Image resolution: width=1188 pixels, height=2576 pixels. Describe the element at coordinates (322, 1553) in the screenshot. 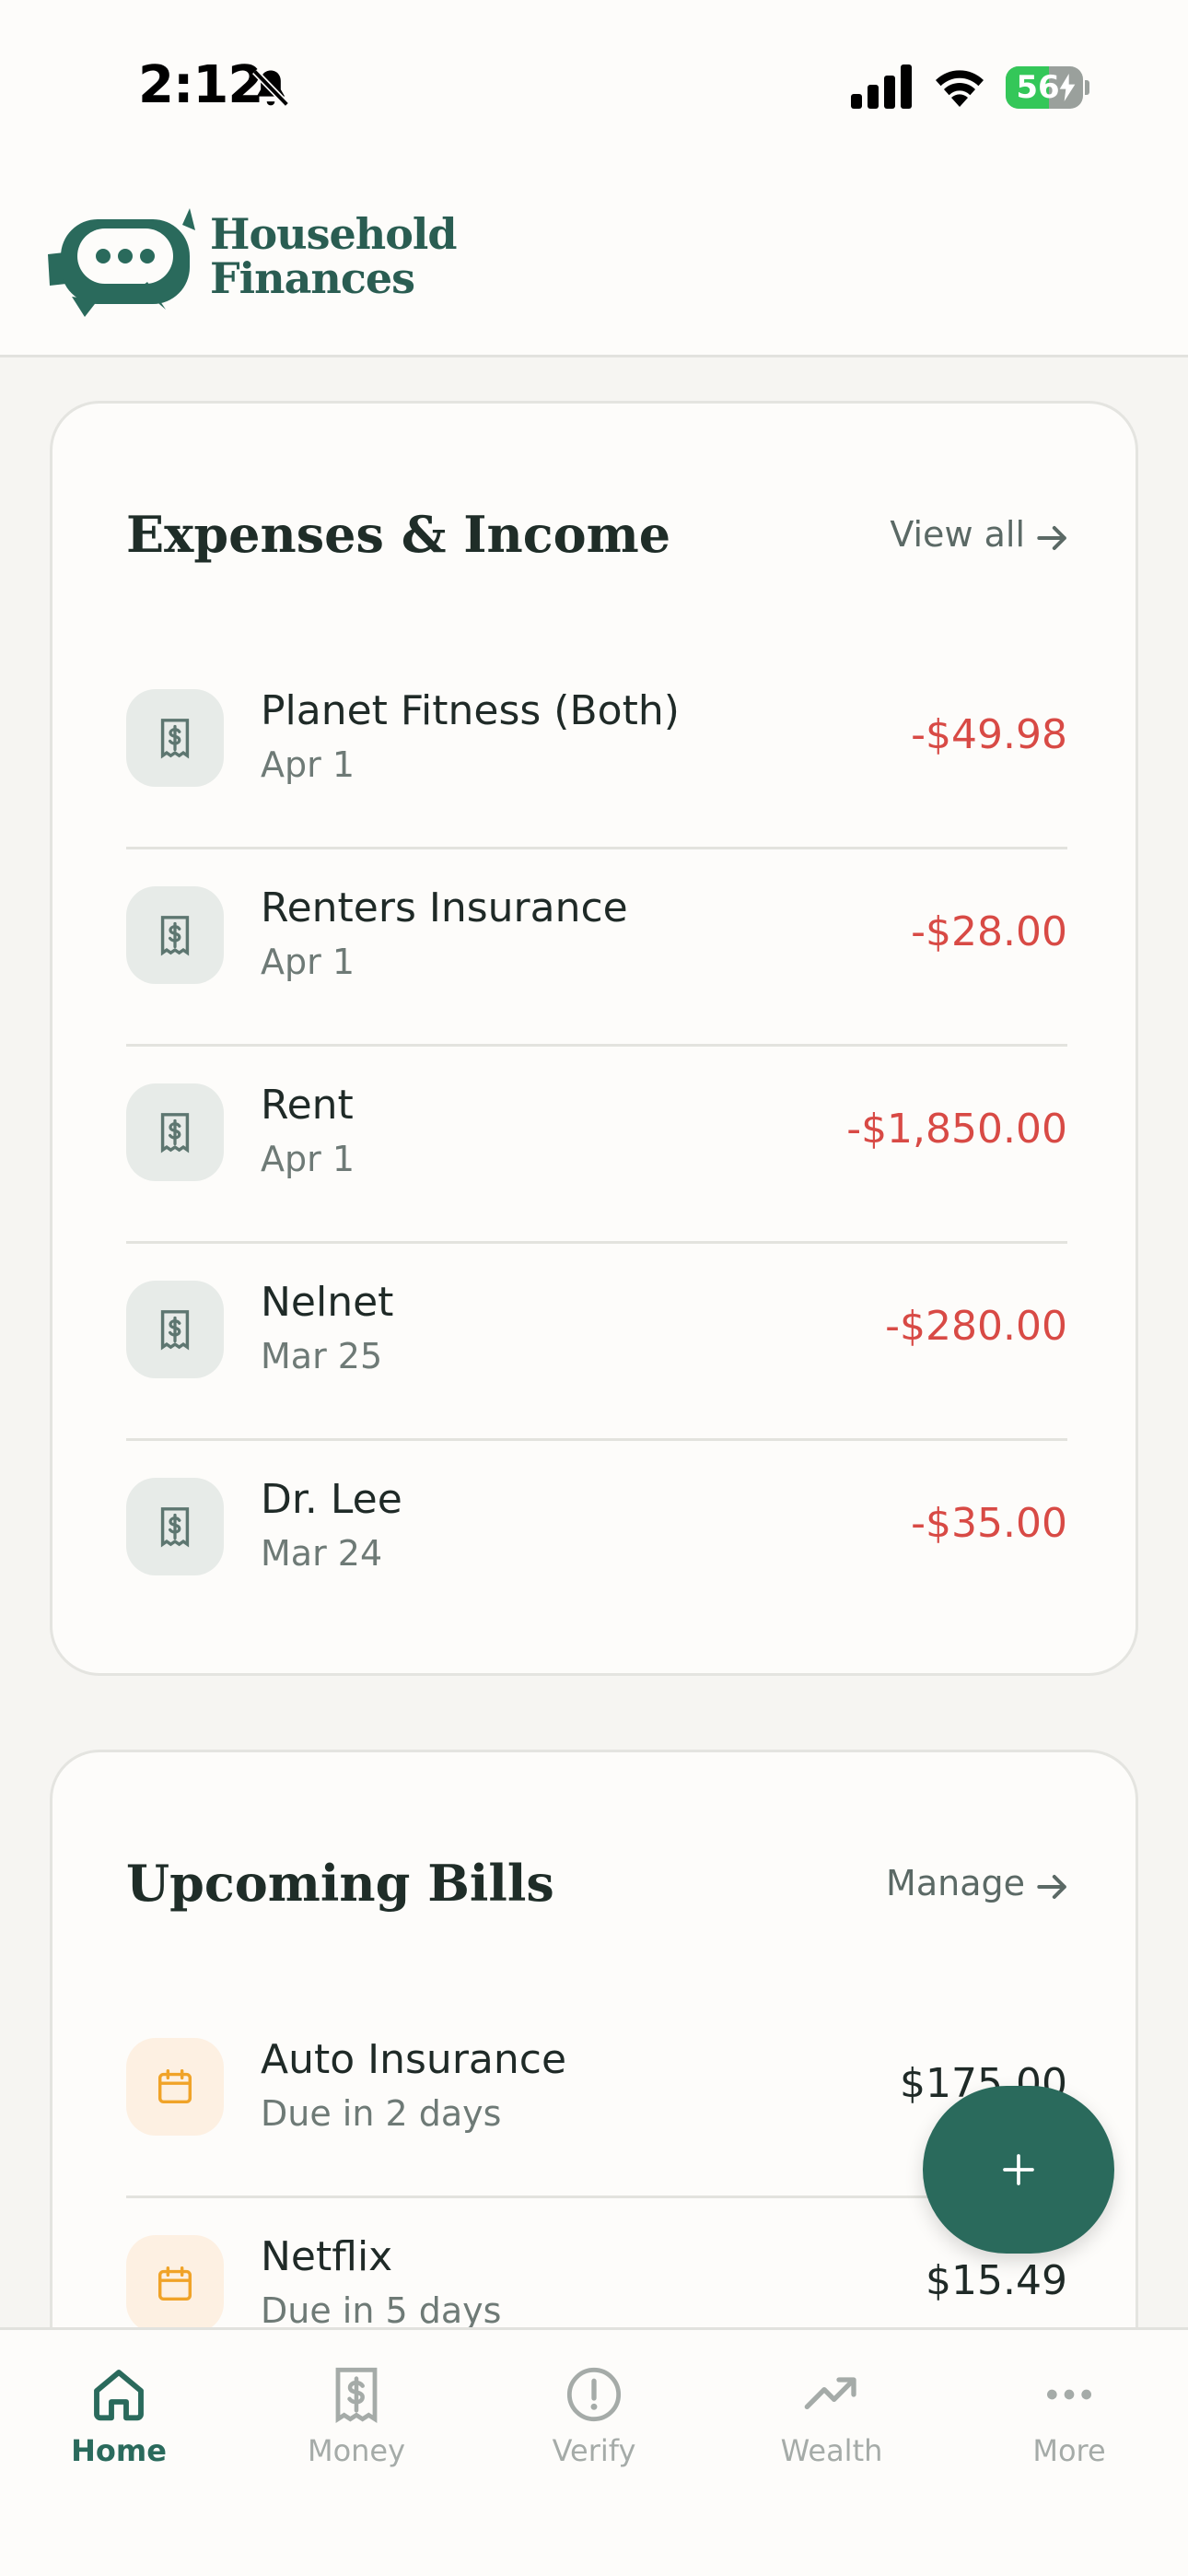

I see `transaction-date: Mar 24` at that location.